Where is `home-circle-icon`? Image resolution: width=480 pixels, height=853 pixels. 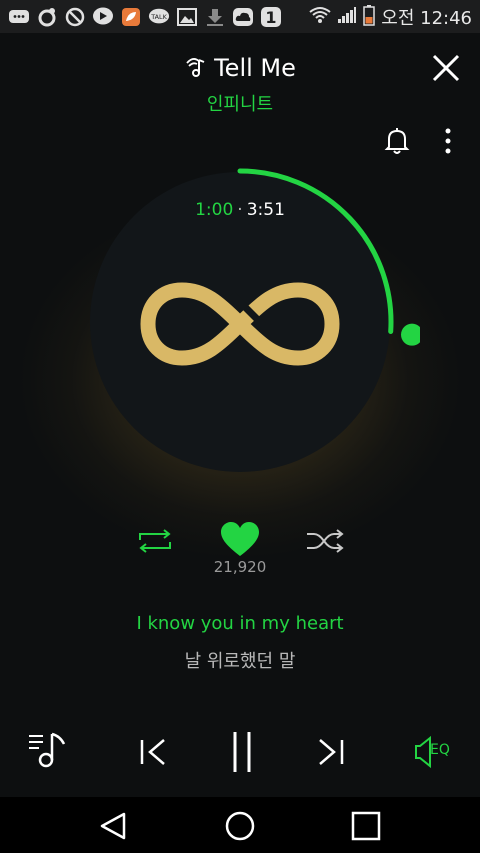 home-circle-icon is located at coordinates (240, 826).